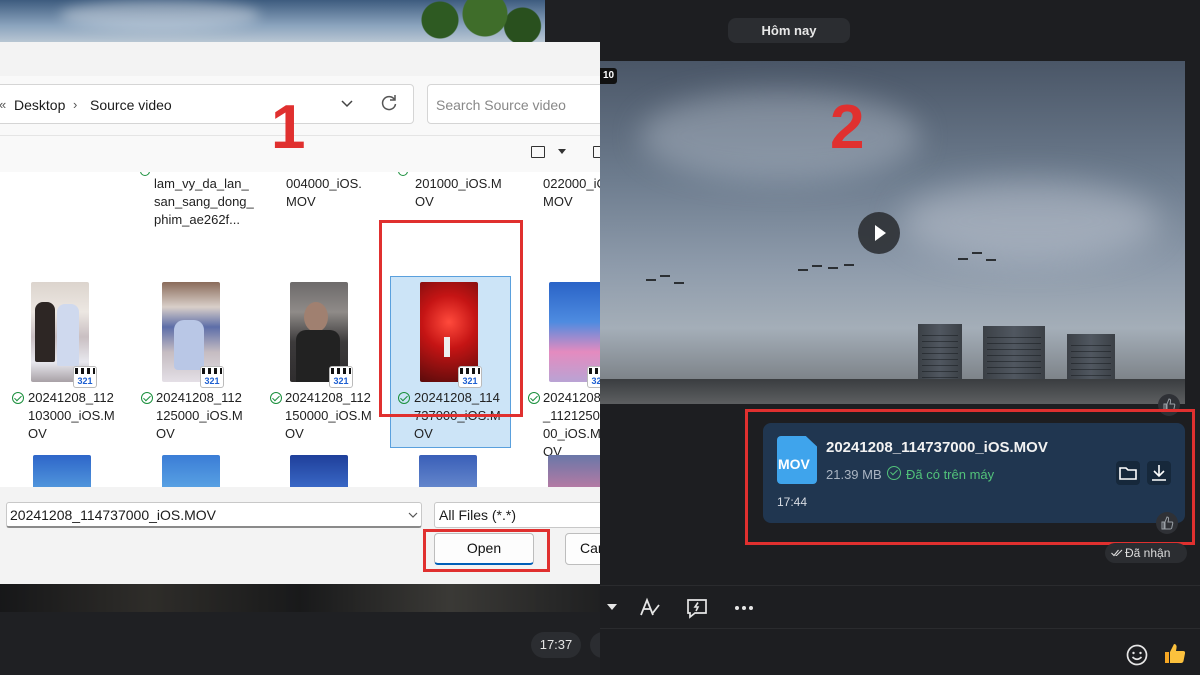 Image resolution: width=1200 pixels, height=675 pixels. I want to click on annotation-highlight-file-message, so click(970, 477).